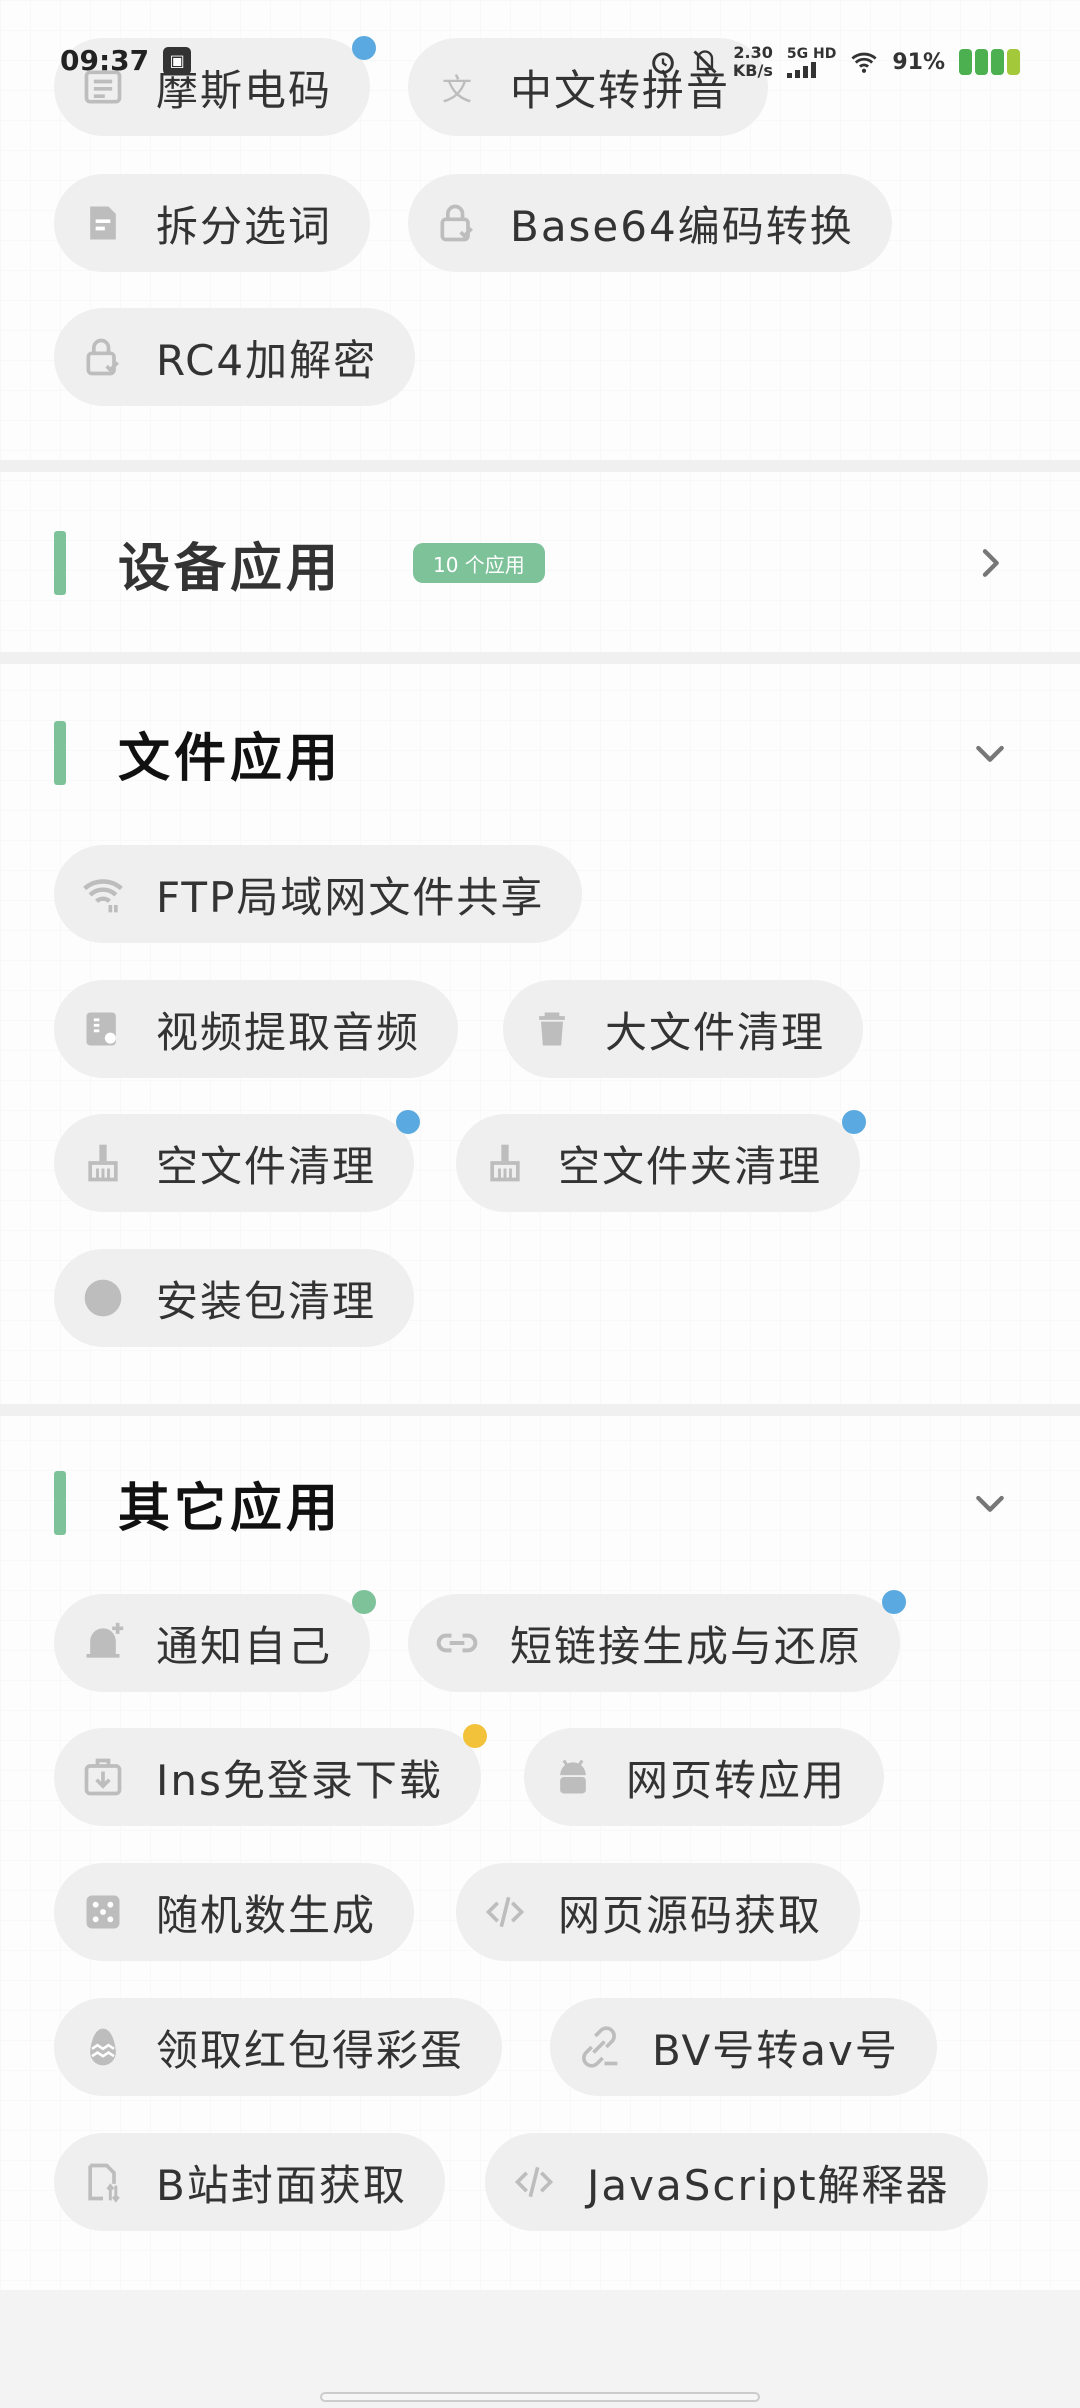  Describe the element at coordinates (103, 1912) in the screenshot. I see `dice-icon` at that location.